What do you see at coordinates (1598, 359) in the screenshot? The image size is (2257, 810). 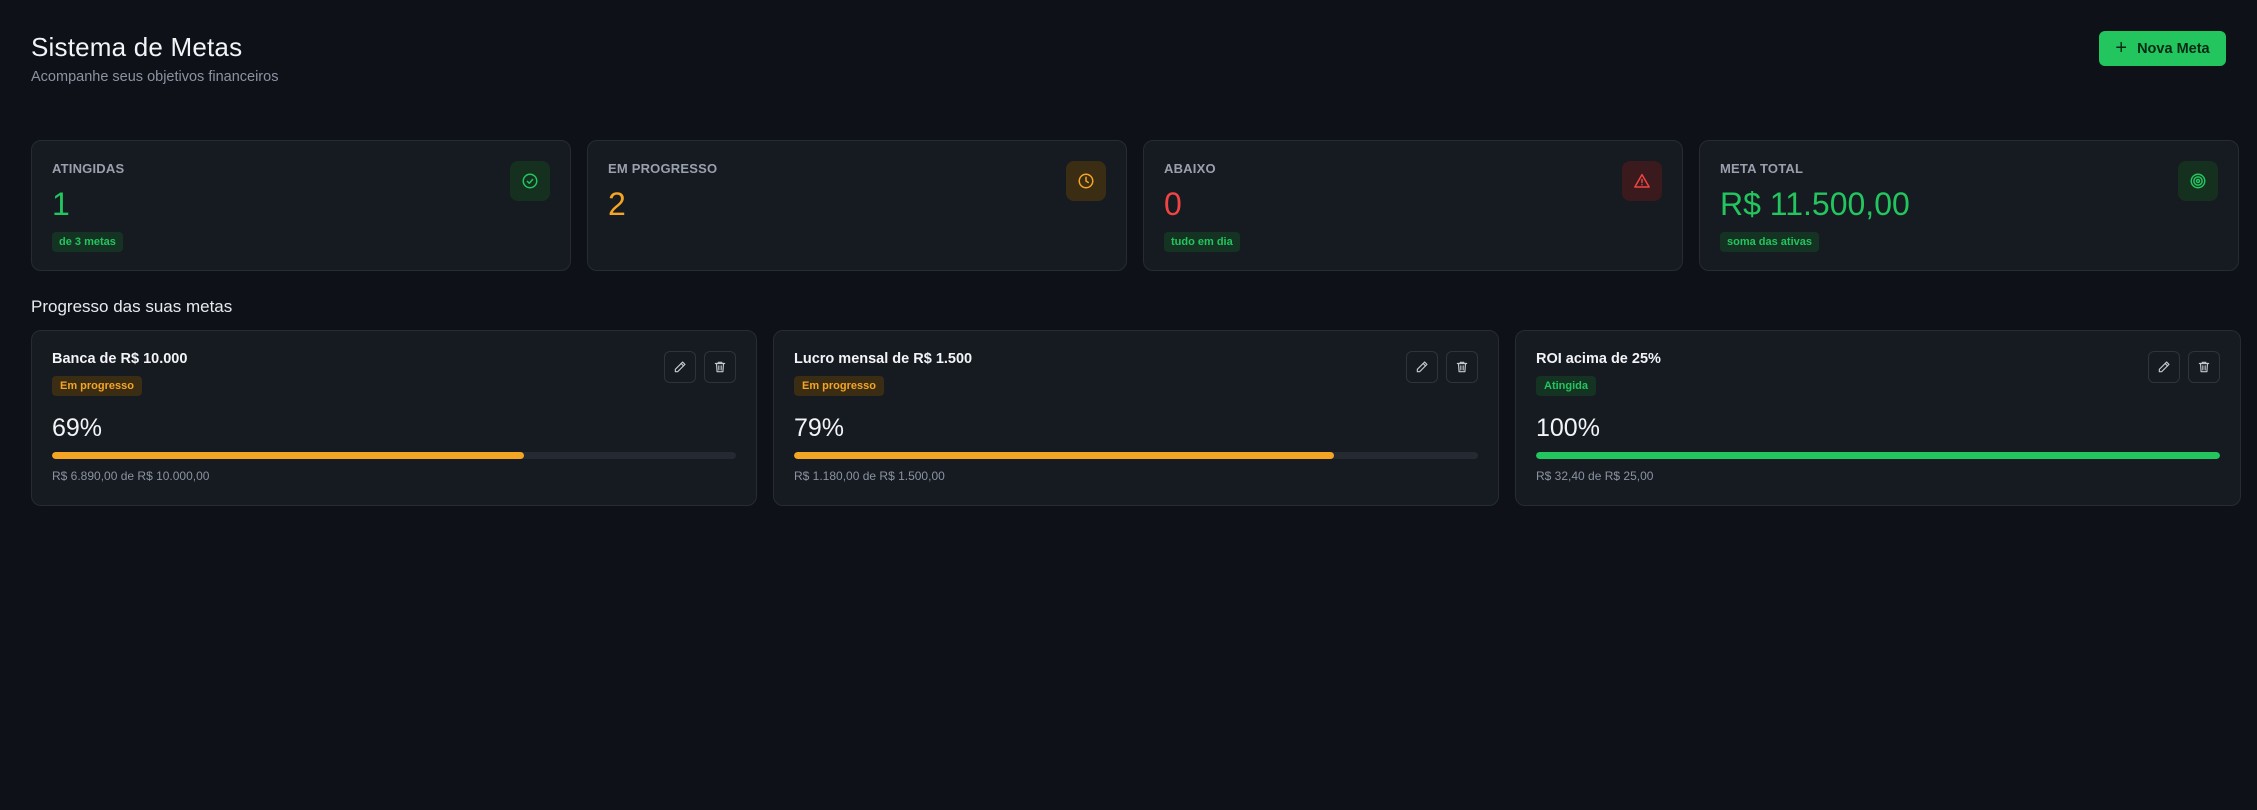 I see `goal-title: ROI acima de 25%` at bounding box center [1598, 359].